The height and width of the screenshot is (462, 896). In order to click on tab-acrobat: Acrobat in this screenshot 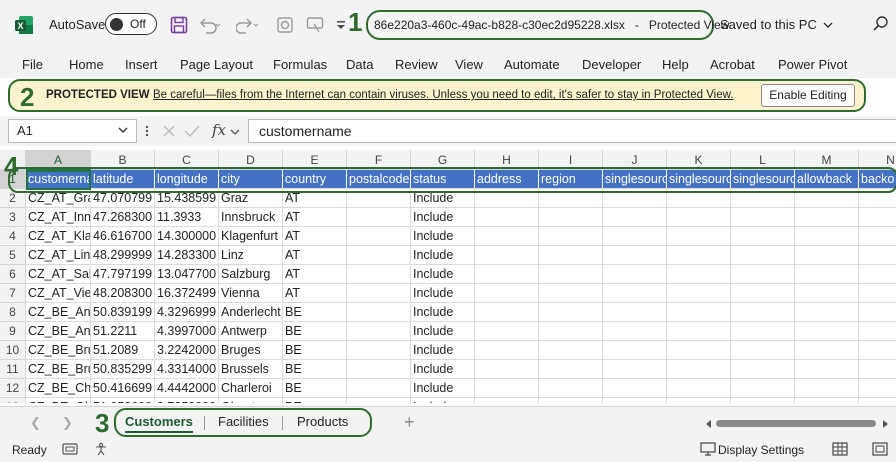, I will do `click(732, 64)`.